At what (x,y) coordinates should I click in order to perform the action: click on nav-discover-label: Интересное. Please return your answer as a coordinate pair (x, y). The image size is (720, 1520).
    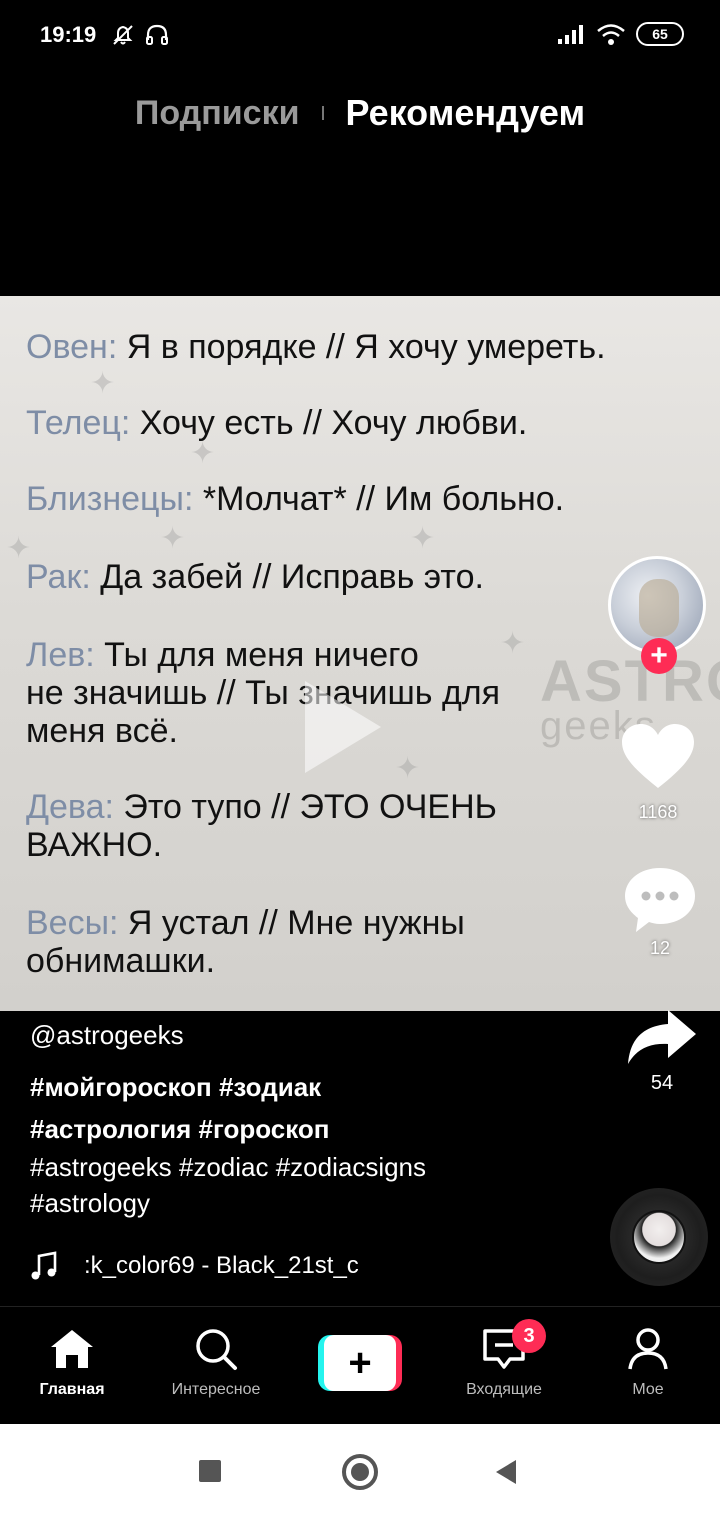
    Looking at the image, I should click on (216, 1389).